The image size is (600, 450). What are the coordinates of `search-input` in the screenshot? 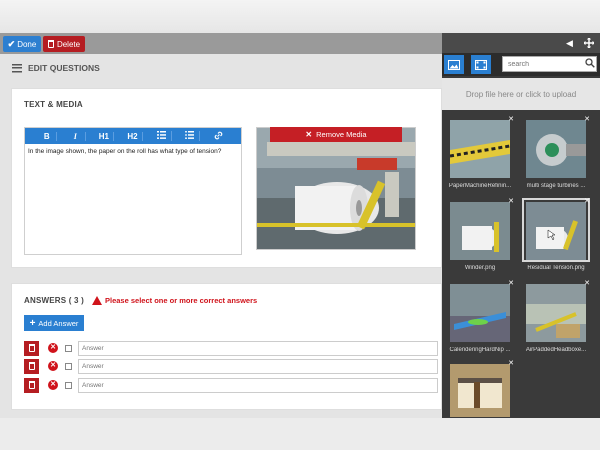 It's located at (549, 64).